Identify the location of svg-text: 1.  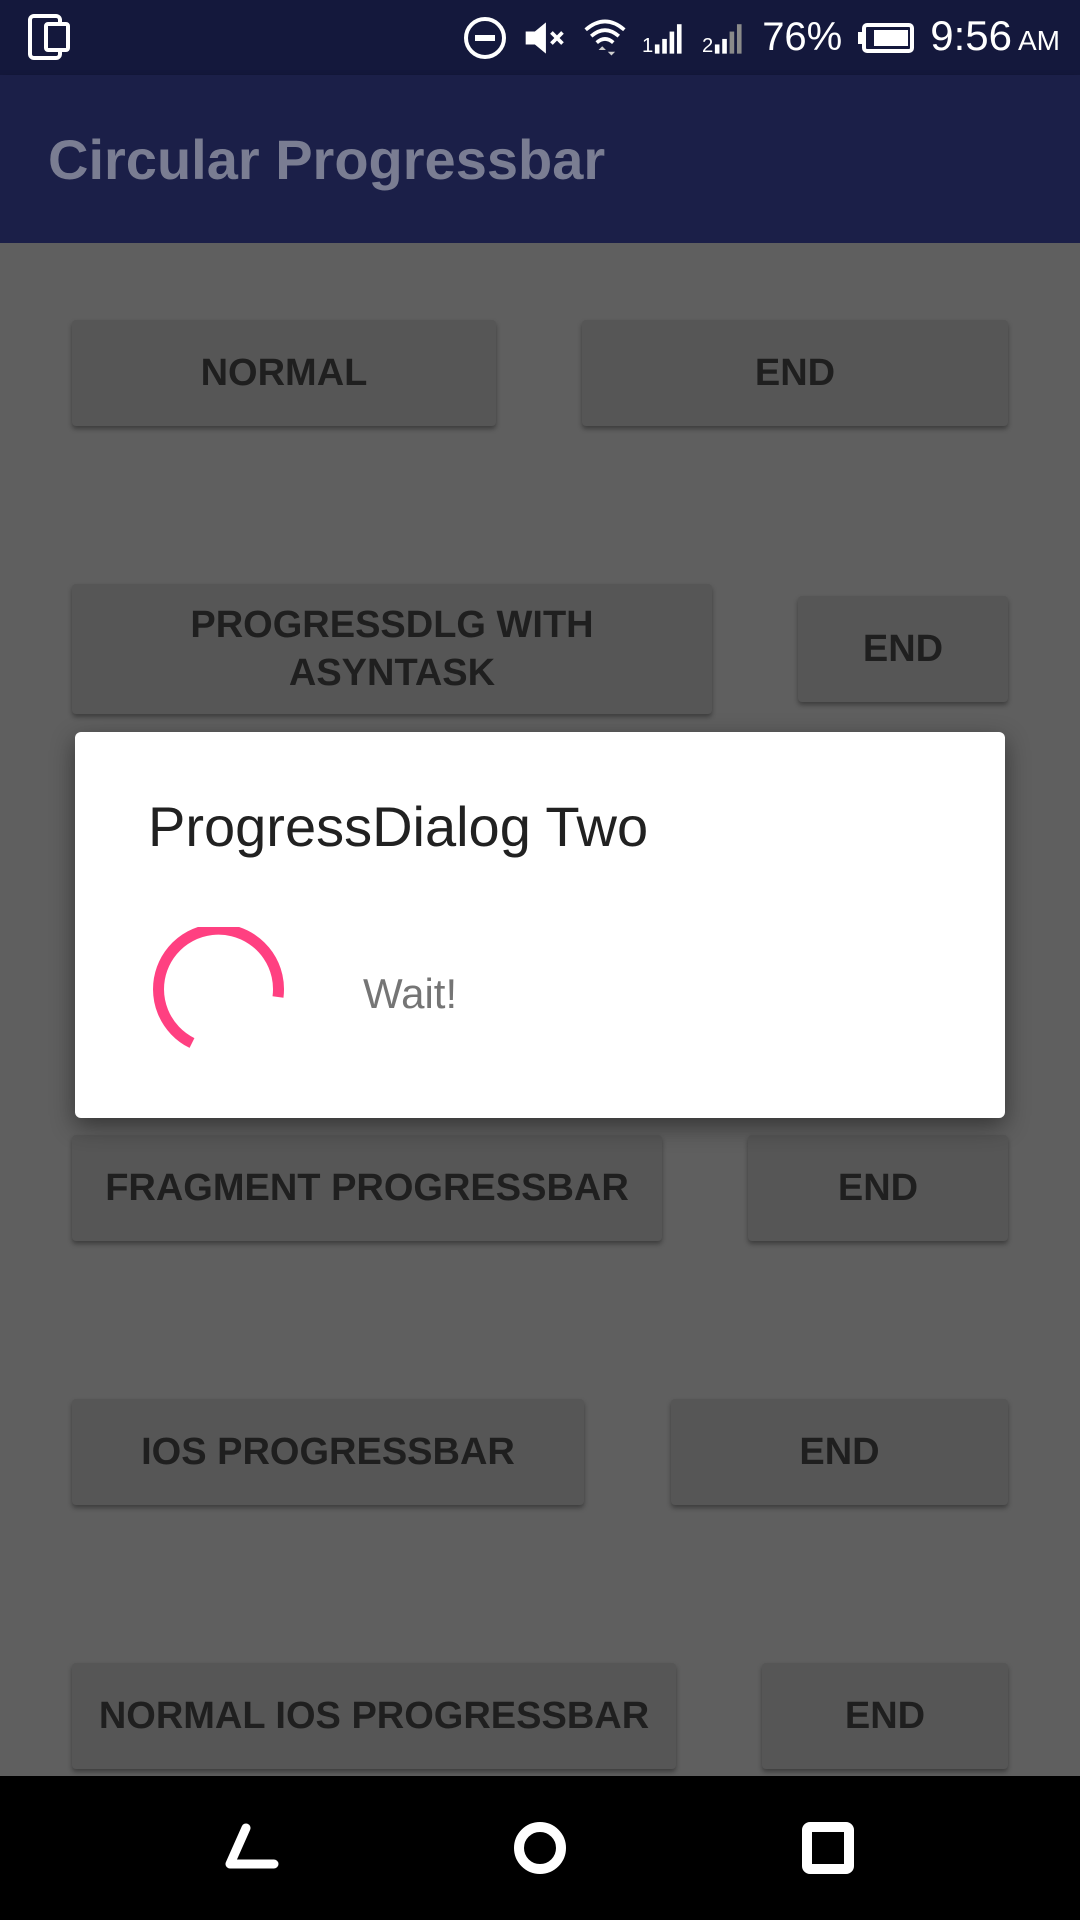
(647, 45).